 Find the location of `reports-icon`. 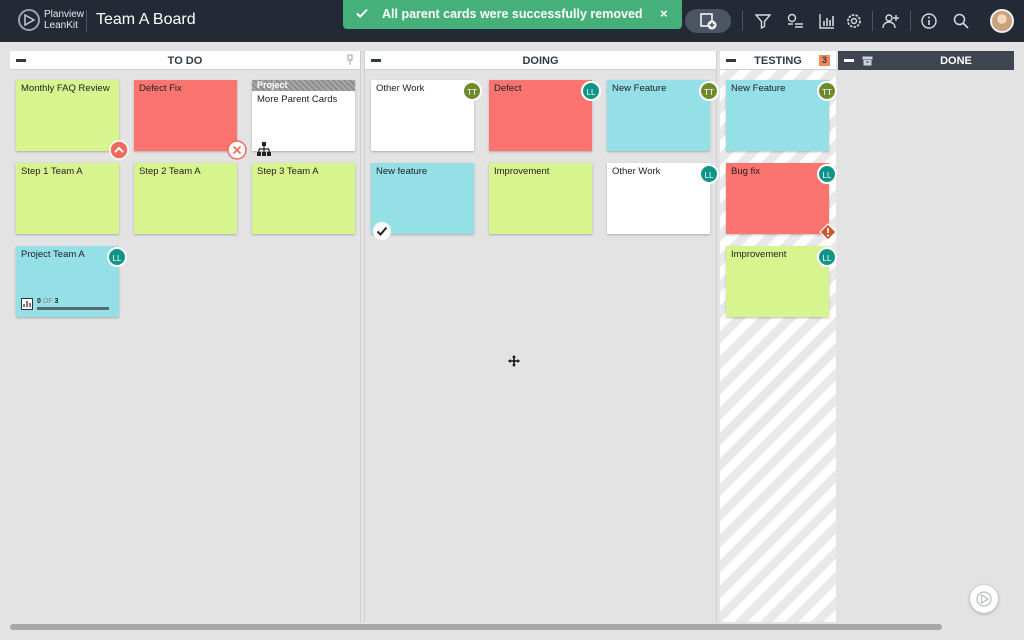

reports-icon is located at coordinates (827, 21).